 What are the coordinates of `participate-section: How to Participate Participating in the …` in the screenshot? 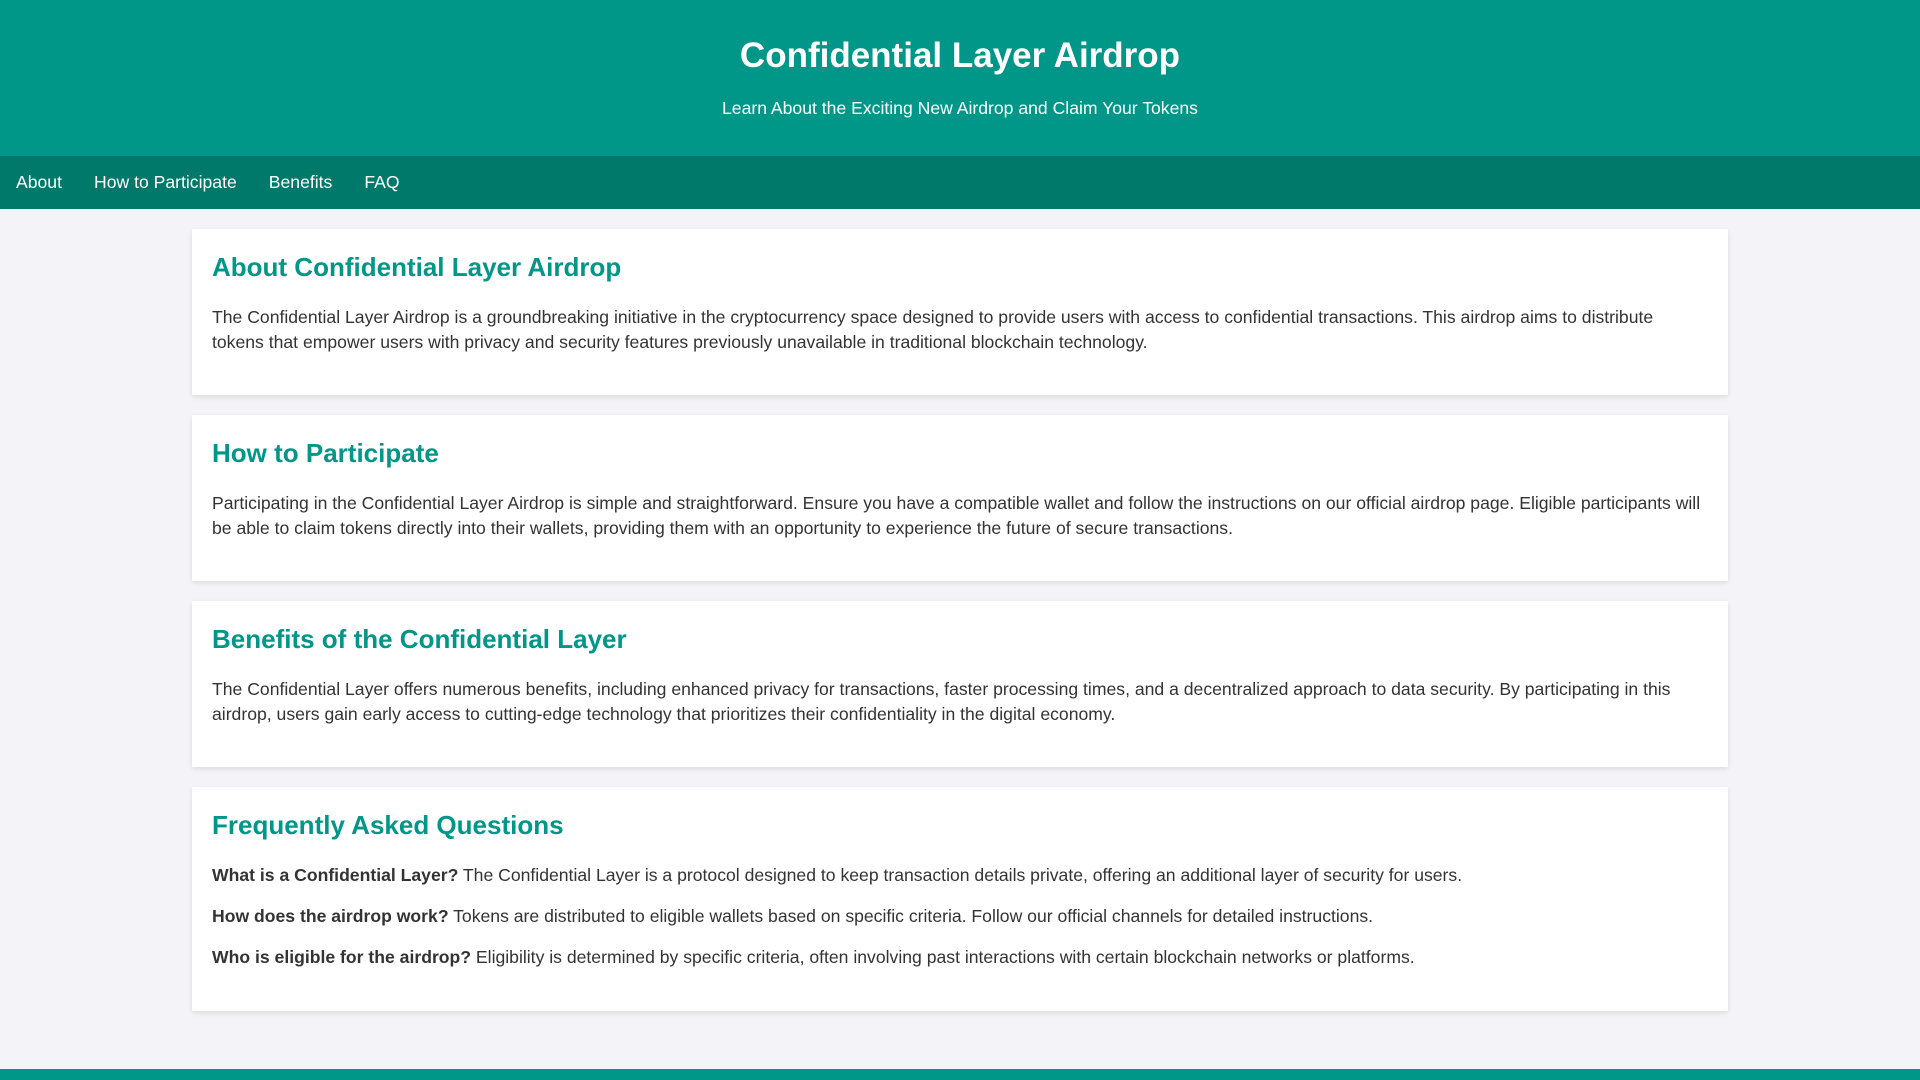 It's located at (960, 498).